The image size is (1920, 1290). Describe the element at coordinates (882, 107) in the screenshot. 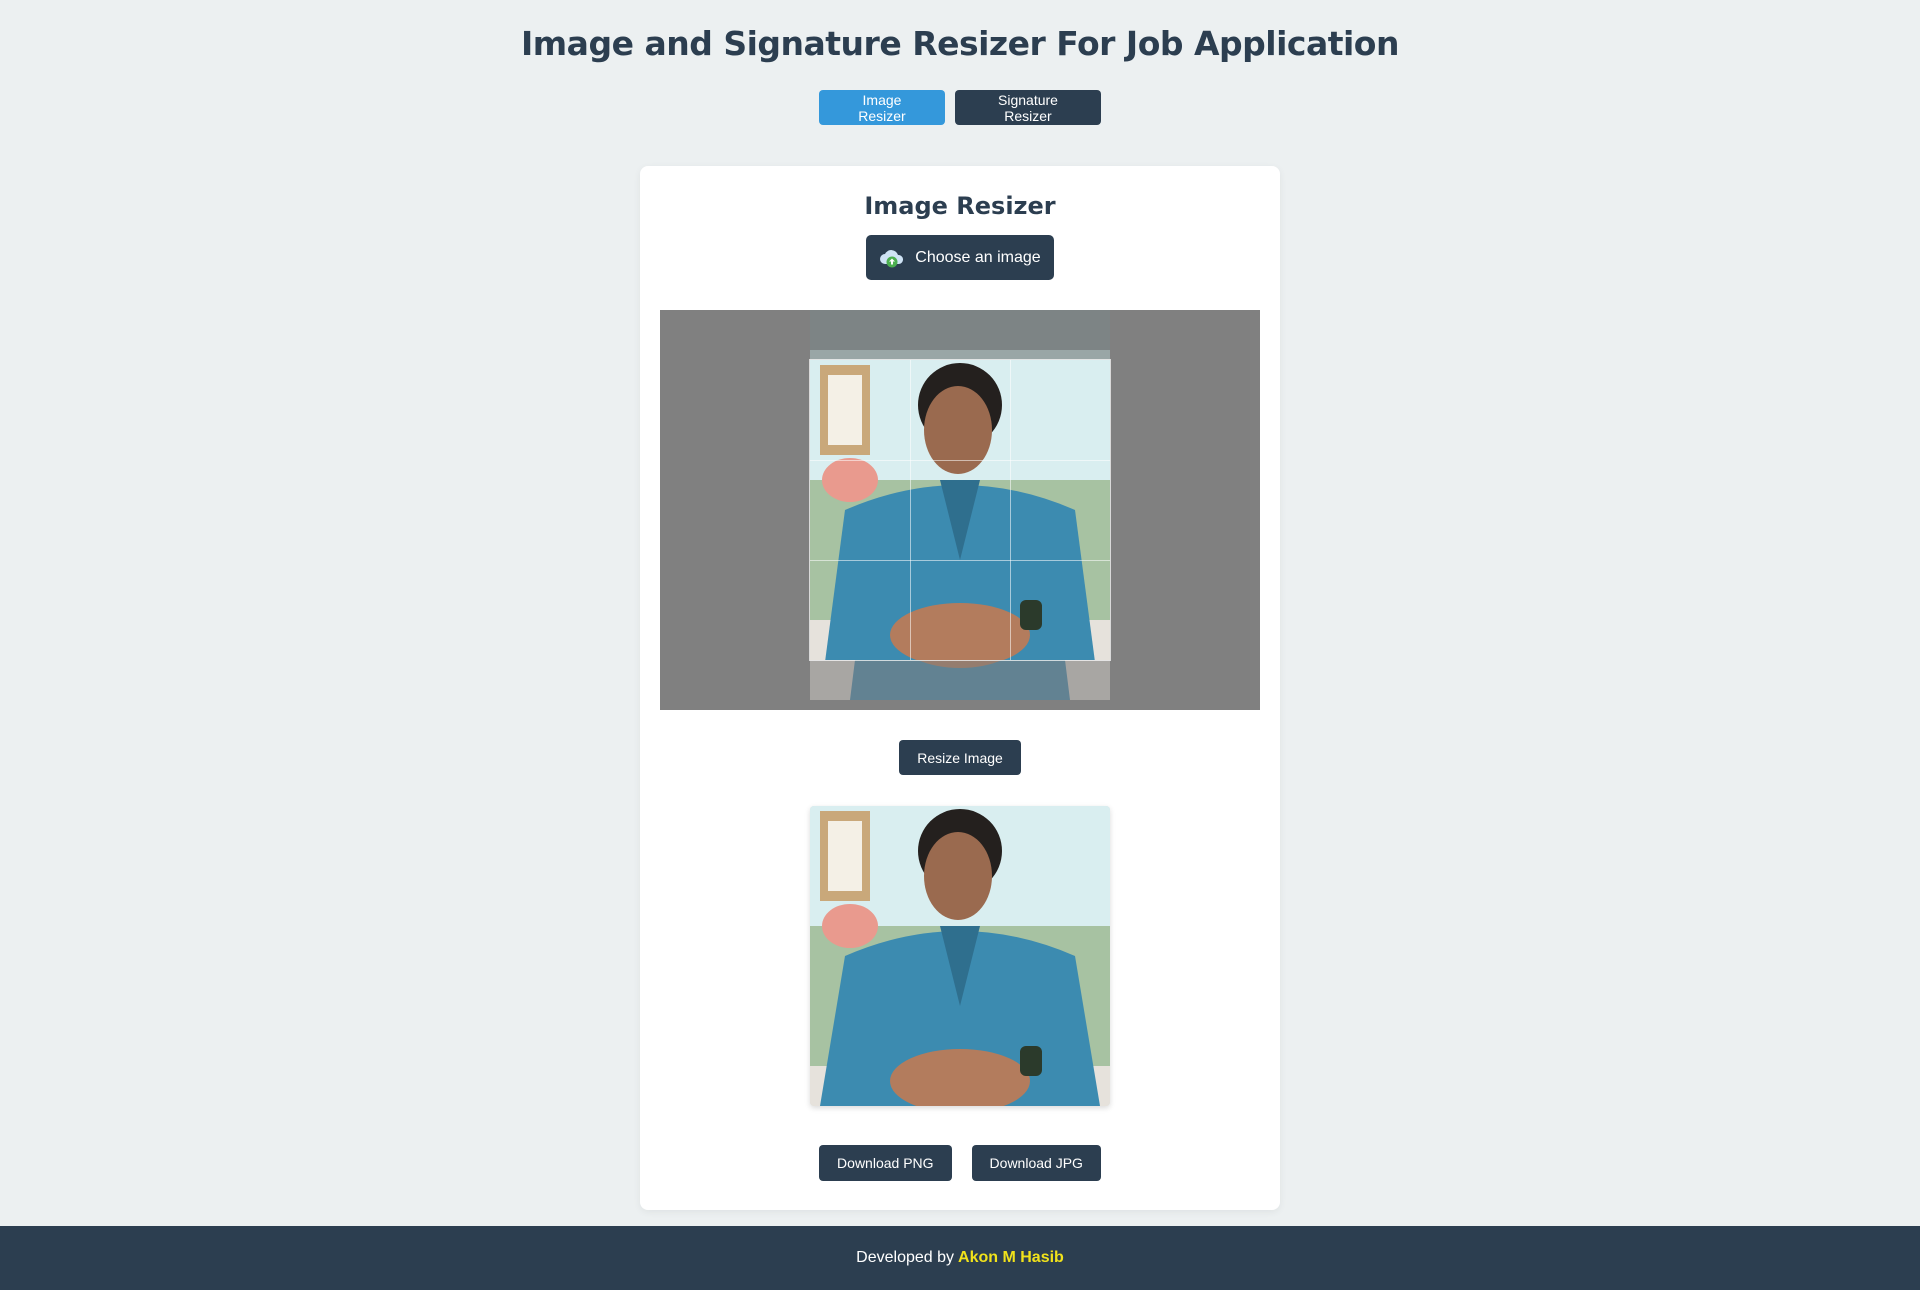

I see `tab-image-resizer: Image Resizer` at that location.